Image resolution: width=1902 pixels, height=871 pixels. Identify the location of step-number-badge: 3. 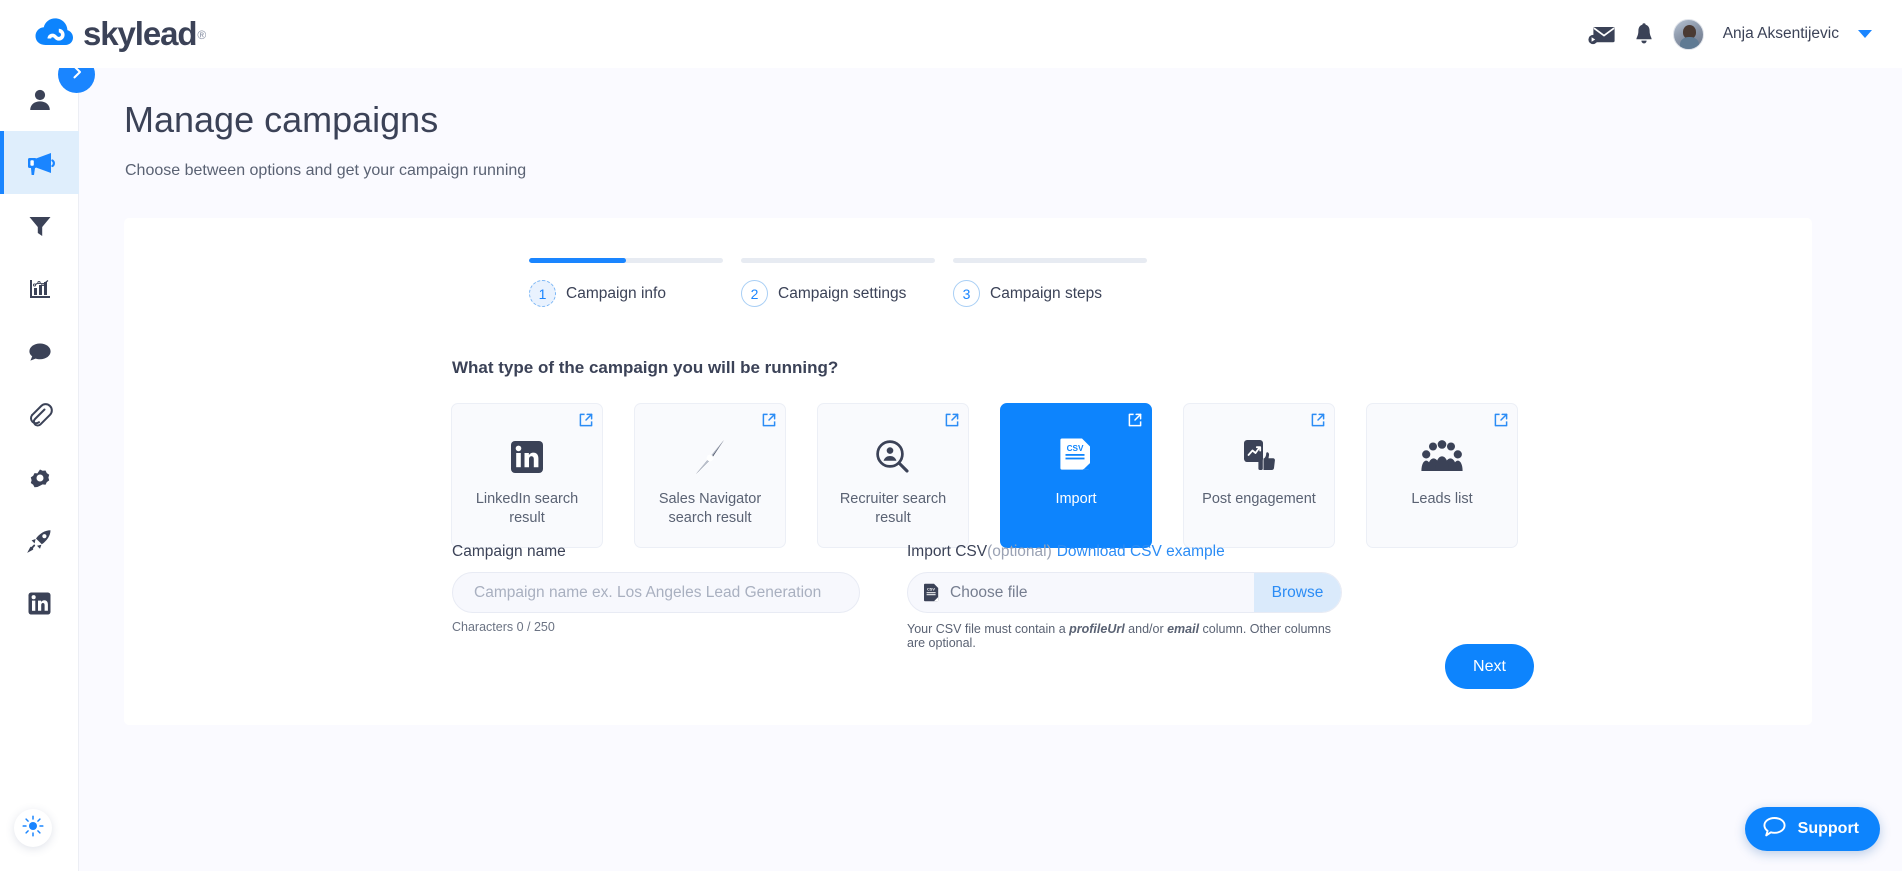
(966, 293).